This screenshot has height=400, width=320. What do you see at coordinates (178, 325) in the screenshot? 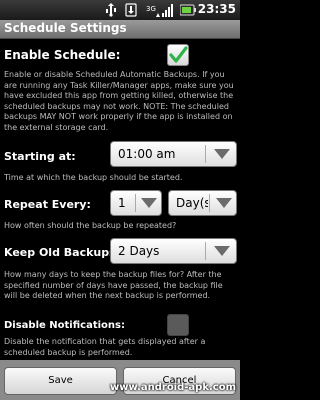
I see `disable-notifications-checkbox` at bounding box center [178, 325].